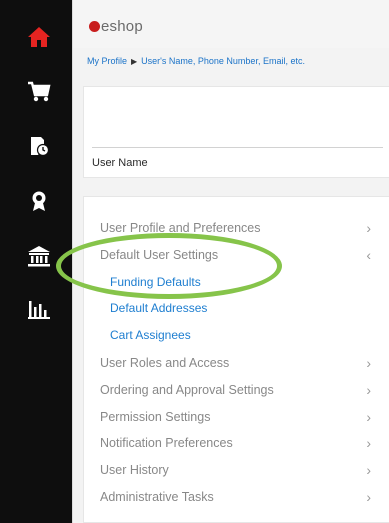  I want to click on menu-item-user-history: User History ›, so click(236, 470).